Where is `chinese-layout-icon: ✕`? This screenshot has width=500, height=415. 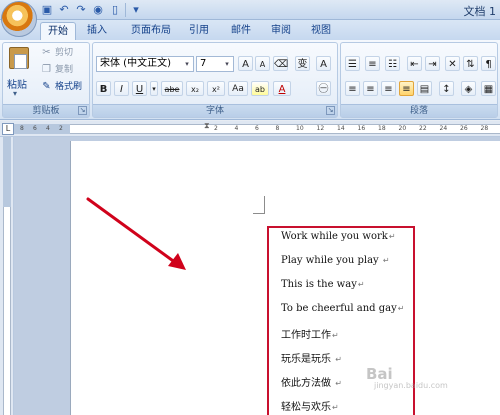
chinese-layout-icon: ✕ is located at coordinates (452, 63).